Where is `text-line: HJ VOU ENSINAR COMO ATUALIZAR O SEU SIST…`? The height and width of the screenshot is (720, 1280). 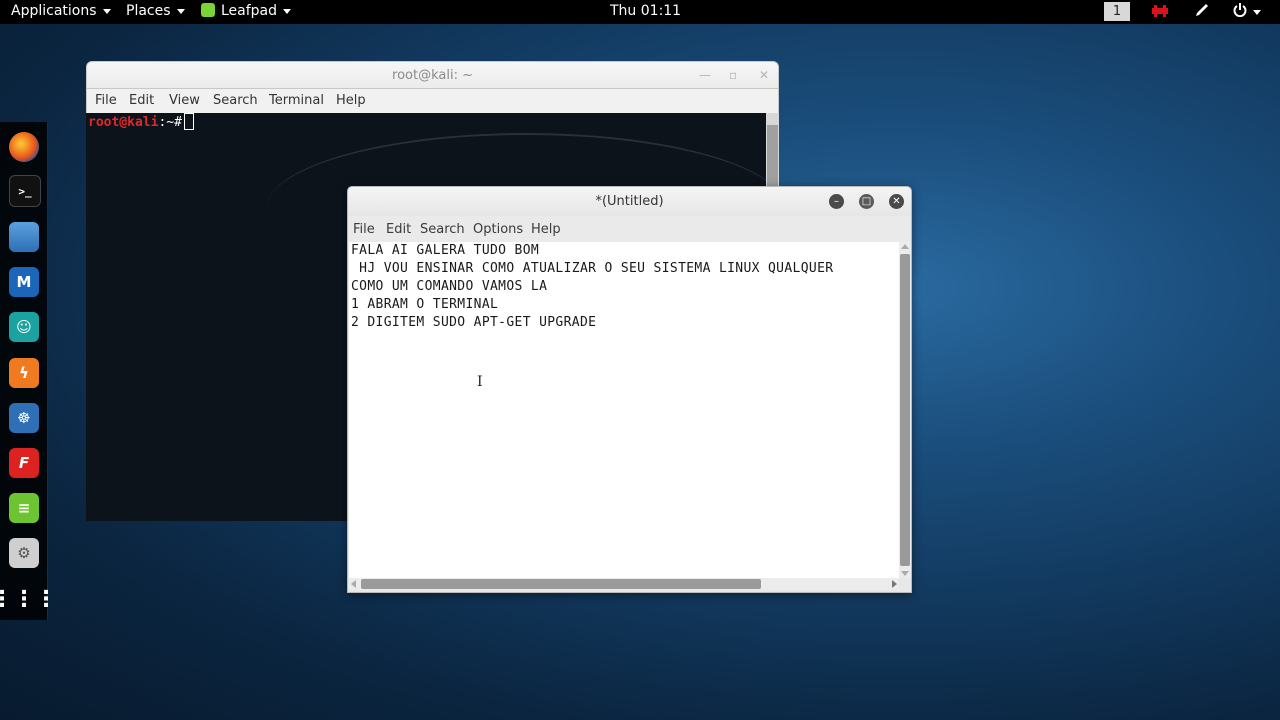 text-line: HJ VOU ENSINAR COMO ATUALIZAR O SEU SIST… is located at coordinates (592, 268).